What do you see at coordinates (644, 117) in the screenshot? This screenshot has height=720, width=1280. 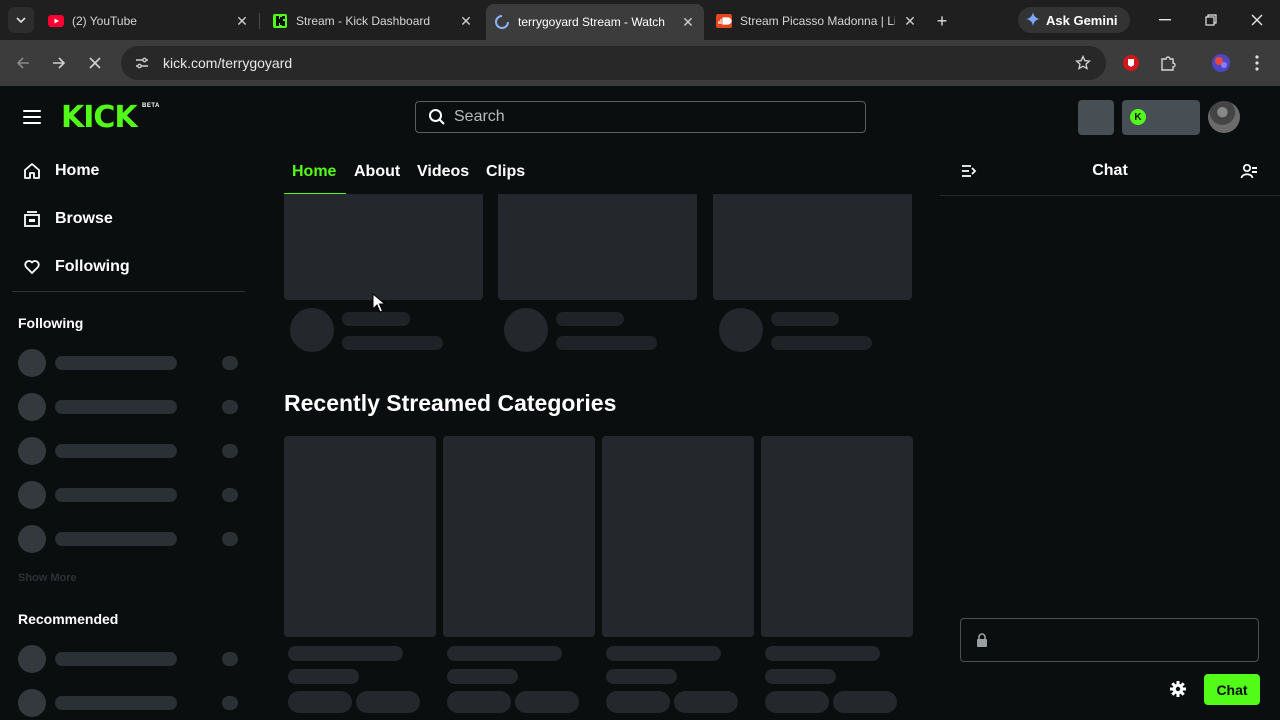 I see `search-input` at bounding box center [644, 117].